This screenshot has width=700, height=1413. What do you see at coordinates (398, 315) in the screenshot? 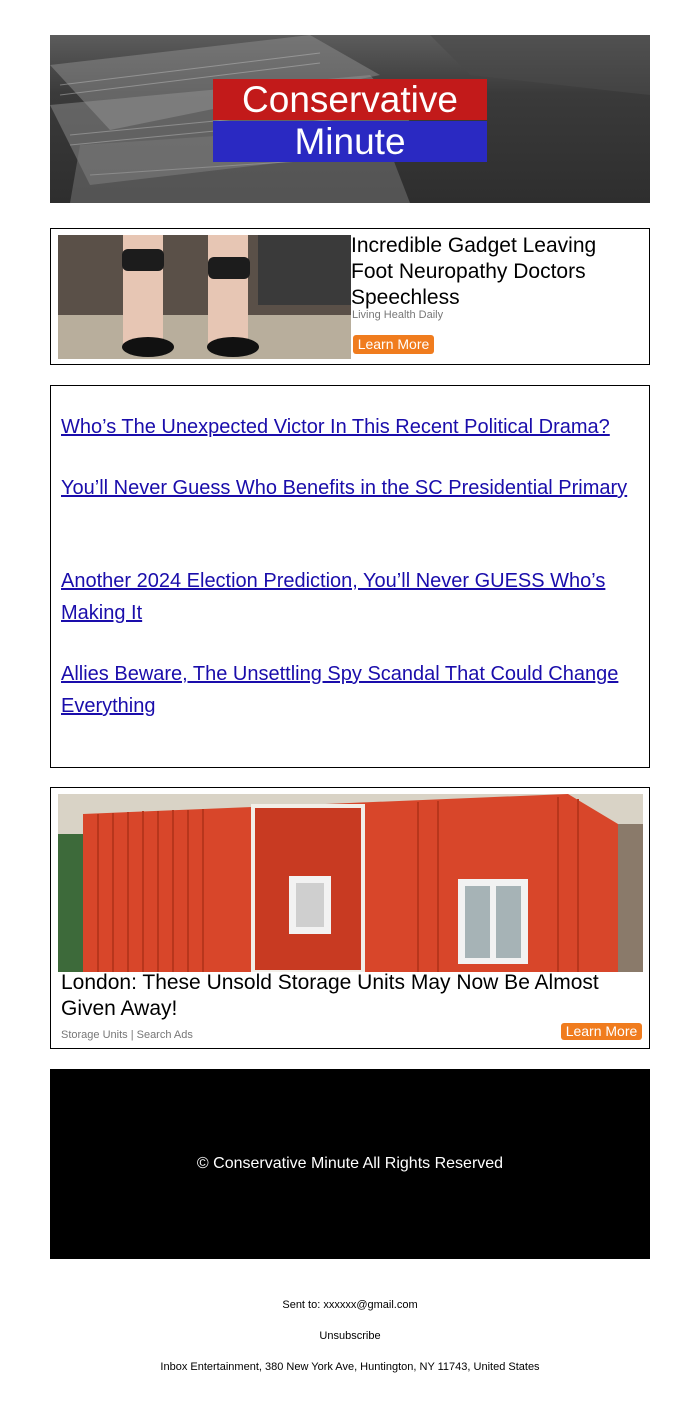
I see `ad-gadget-source: Living Health Daily` at bounding box center [398, 315].